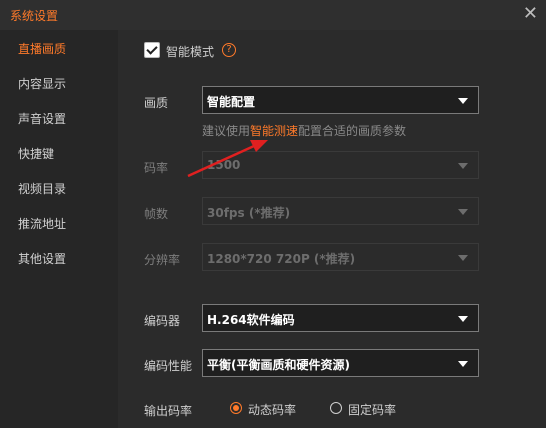 The image size is (546, 428). What do you see at coordinates (227, 159) in the screenshot?
I see `annotation-arrow-icon` at bounding box center [227, 159].